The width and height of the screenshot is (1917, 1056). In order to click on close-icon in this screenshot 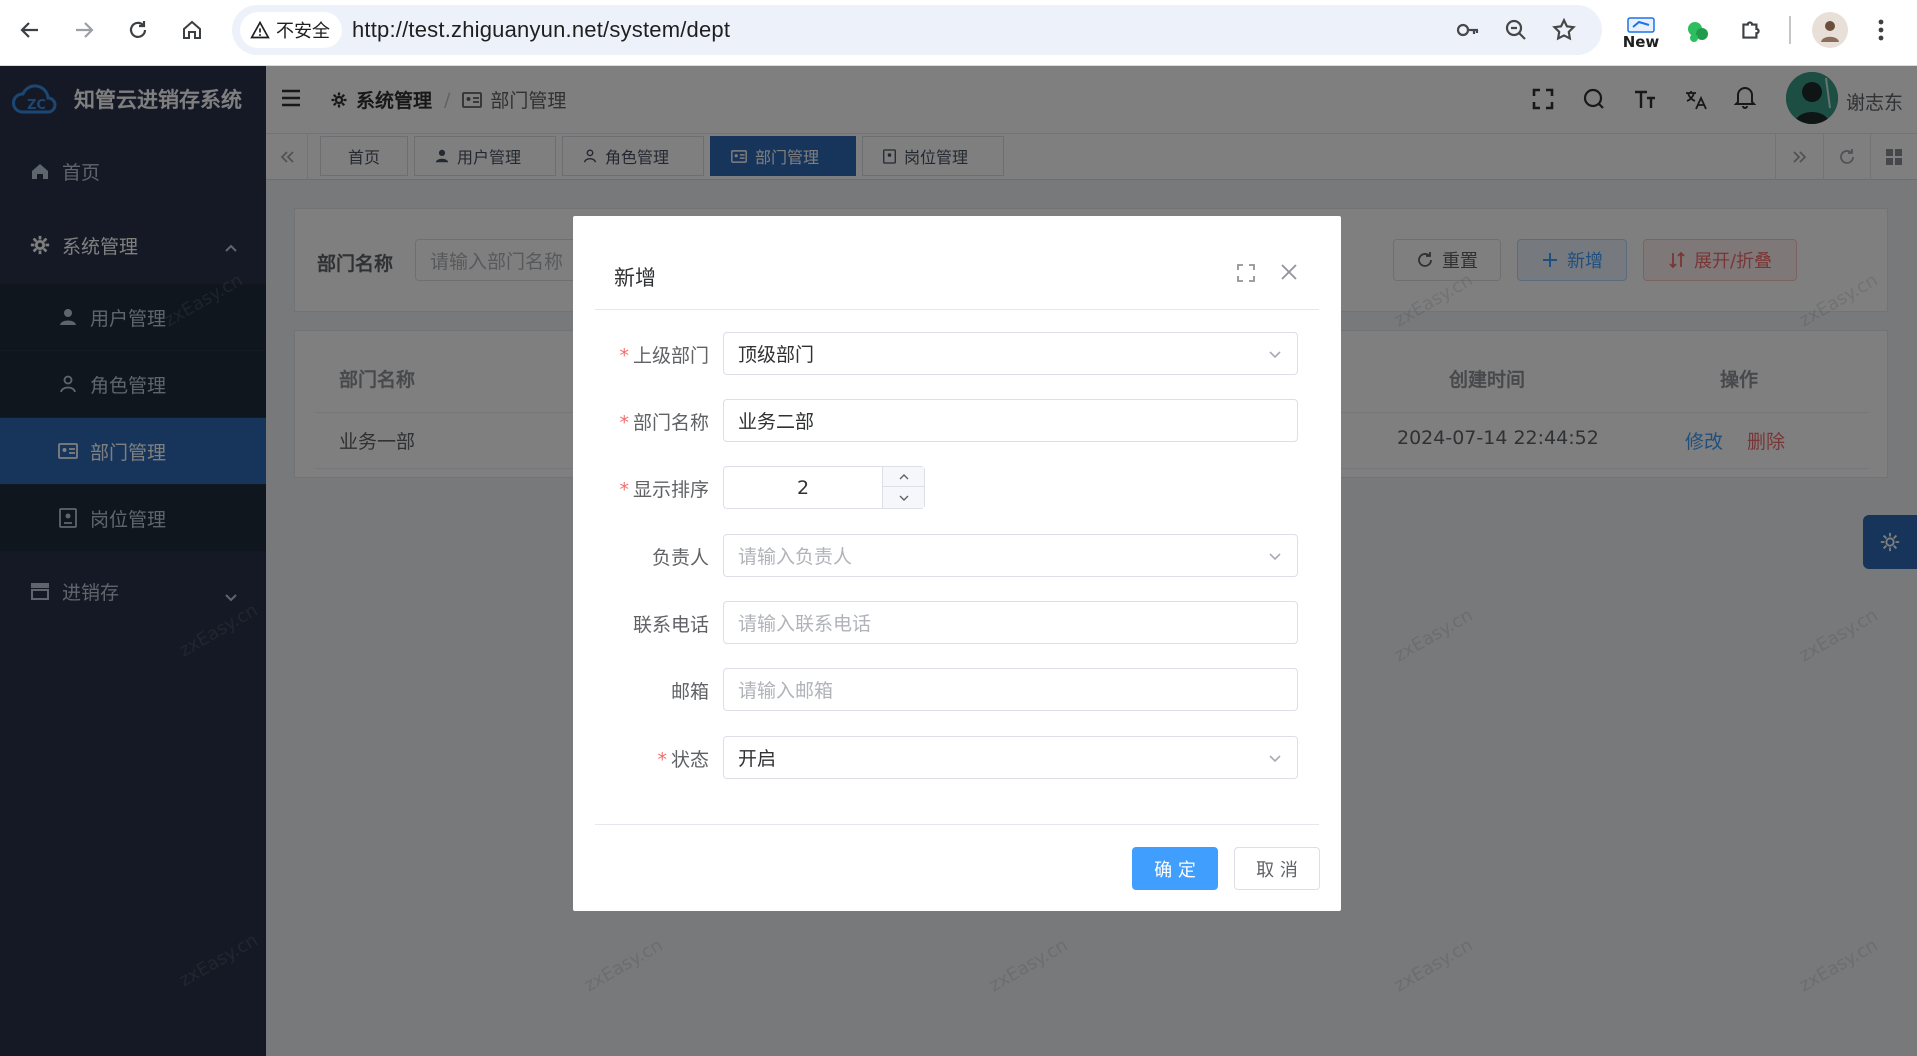, I will do `click(1289, 274)`.